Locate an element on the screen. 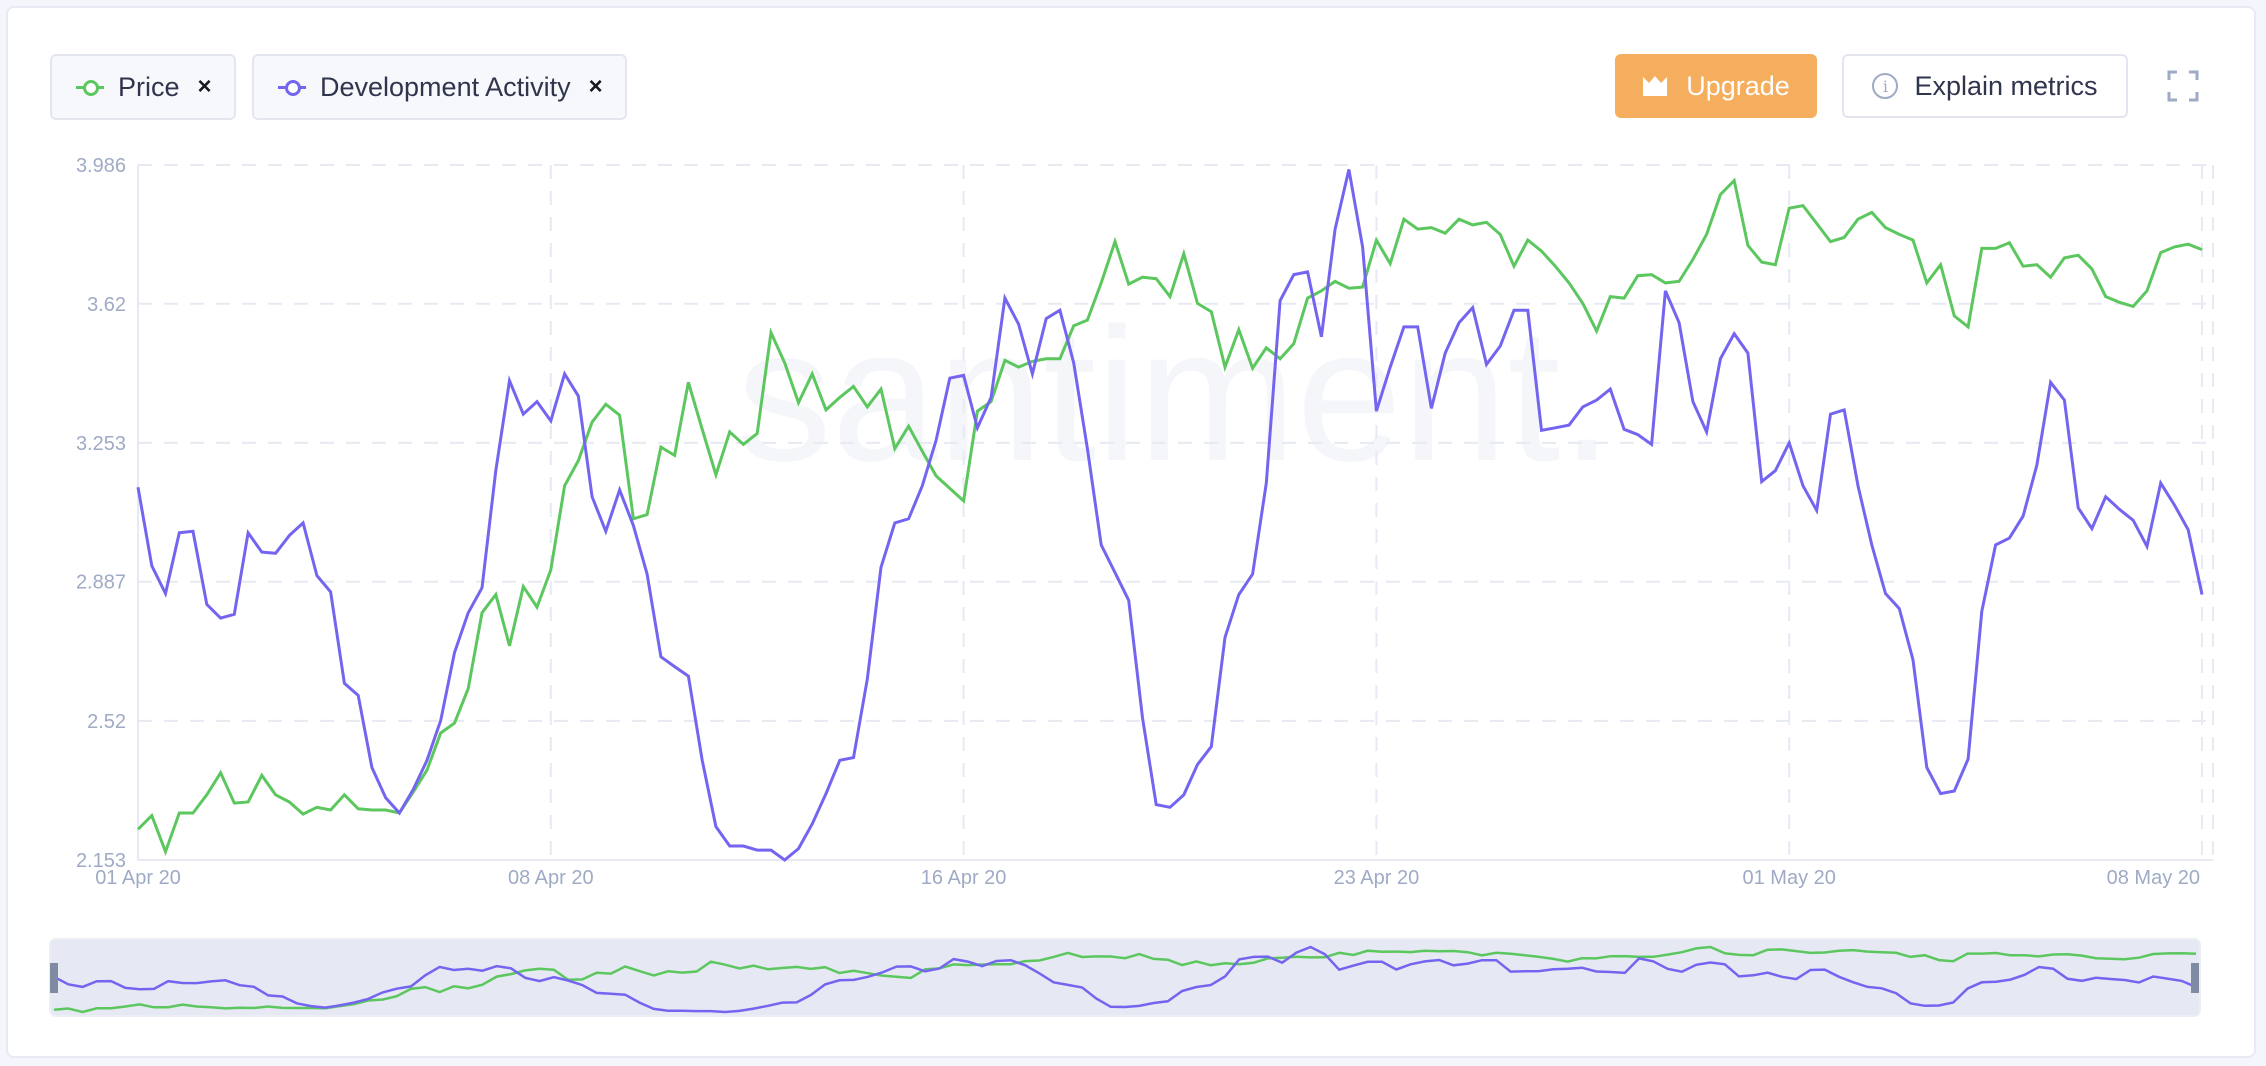 Image resolution: width=2266 pixels, height=1066 pixels. x-tick-label: 08 May 20 is located at coordinates (2153, 878).